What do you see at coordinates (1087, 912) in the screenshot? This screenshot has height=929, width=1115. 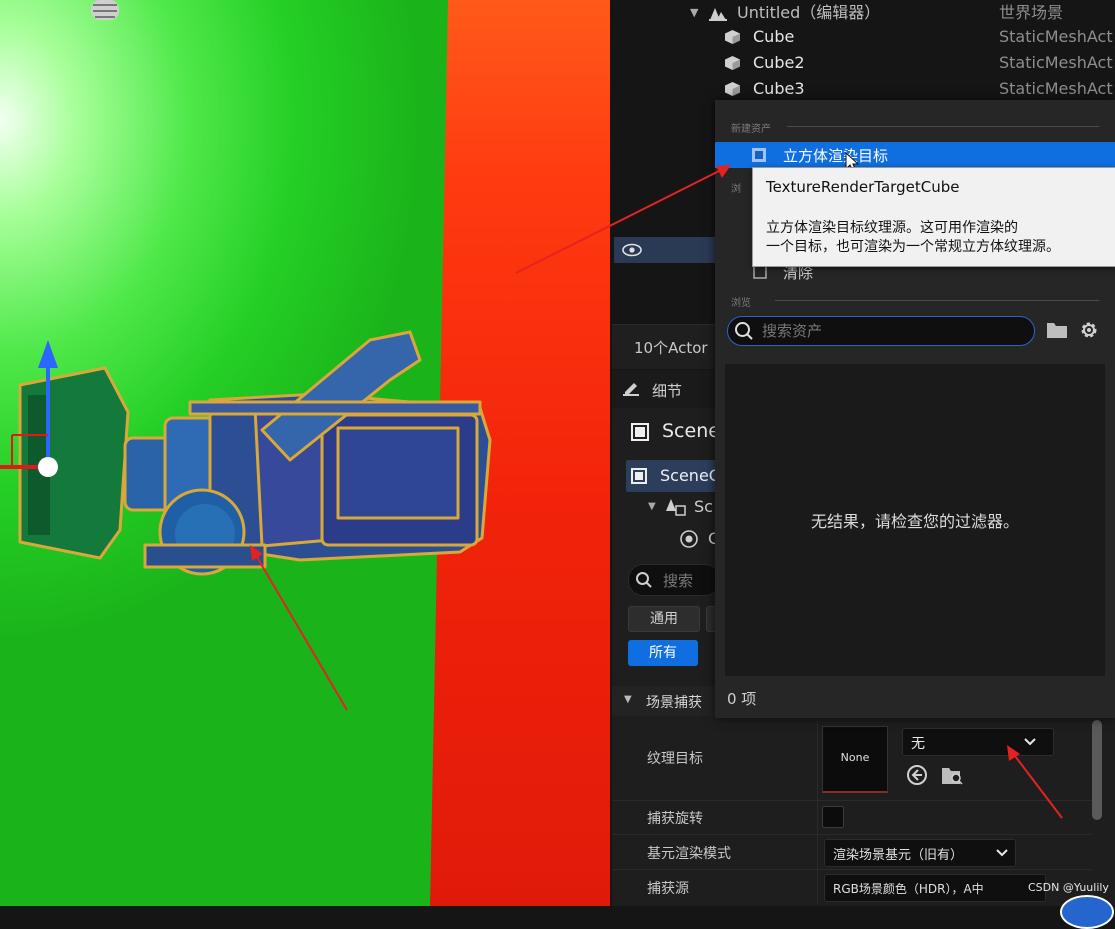 I see `corner-badge` at bounding box center [1087, 912].